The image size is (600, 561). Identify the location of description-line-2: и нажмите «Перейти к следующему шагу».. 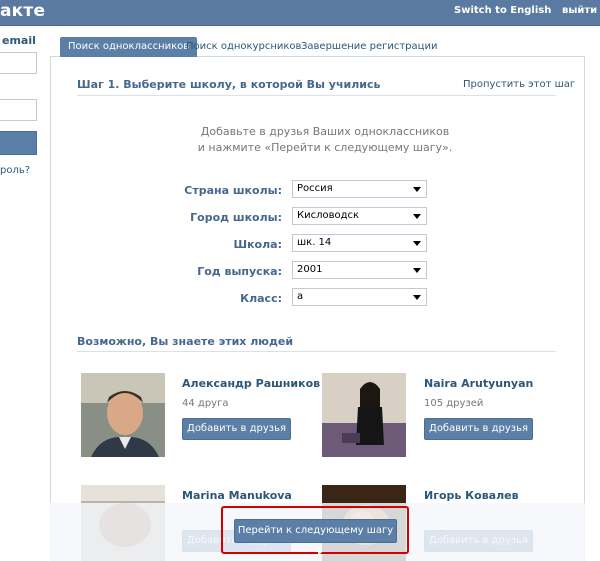
(325, 147).